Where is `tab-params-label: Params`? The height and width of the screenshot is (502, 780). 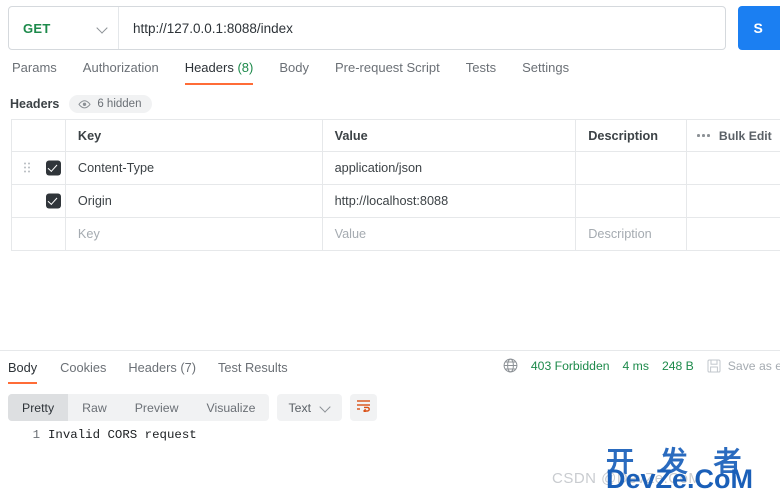 tab-params-label: Params is located at coordinates (34, 67).